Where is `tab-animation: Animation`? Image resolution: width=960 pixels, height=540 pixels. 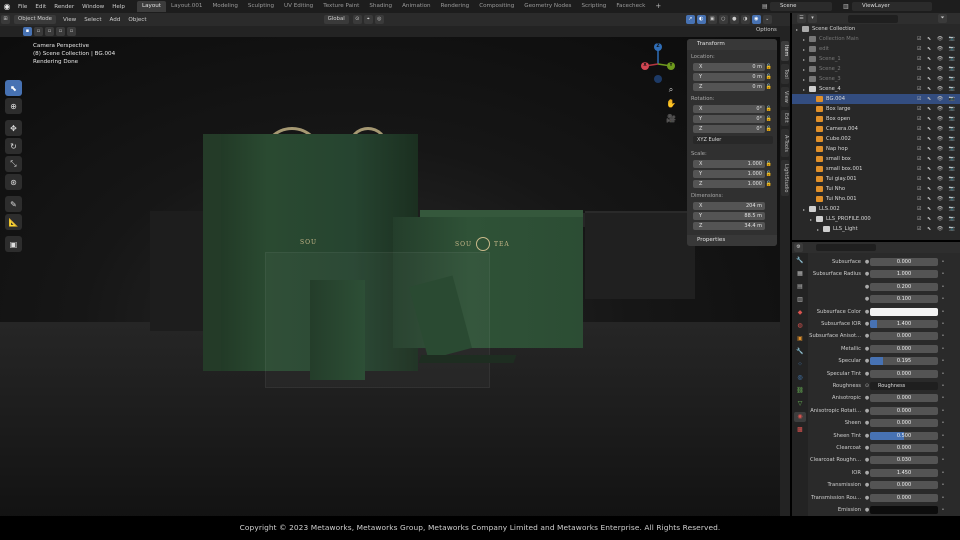
tab-animation: Animation is located at coordinates (416, 6).